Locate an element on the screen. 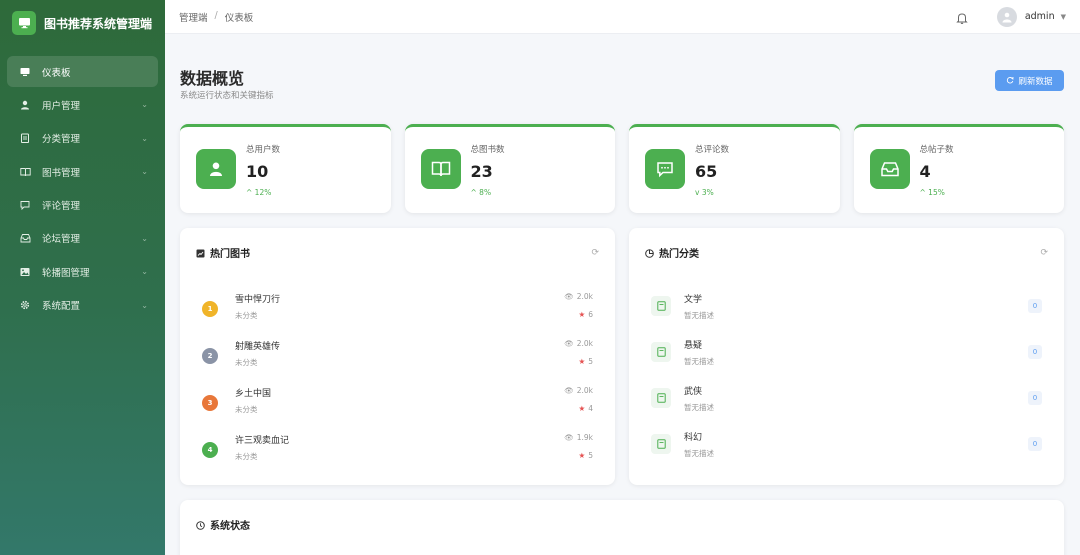  breadcrumb-item-admin: 管理端 is located at coordinates (193, 17).